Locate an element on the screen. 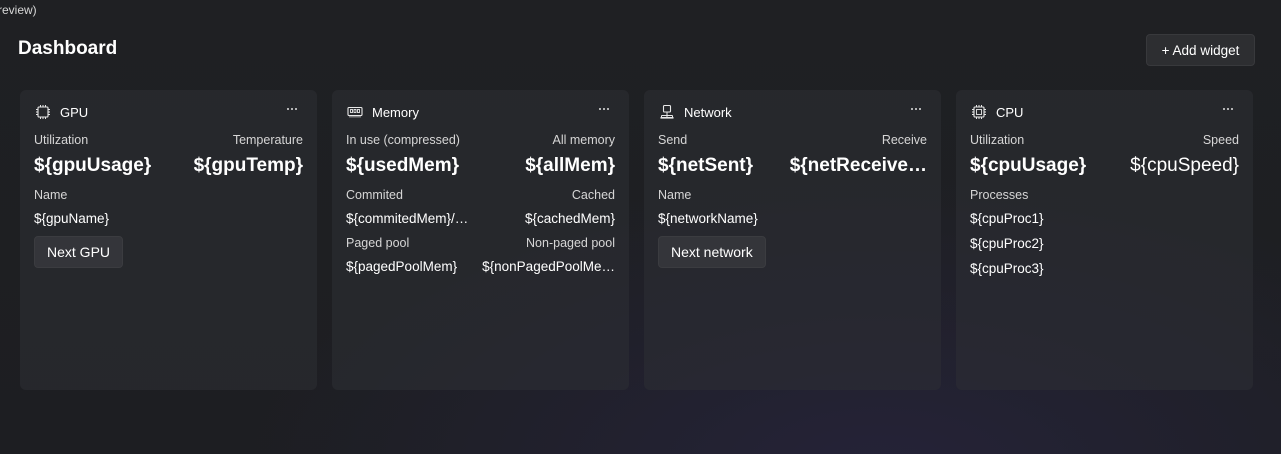 This screenshot has height=454, width=1281. receive-label: Receive is located at coordinates (904, 140).